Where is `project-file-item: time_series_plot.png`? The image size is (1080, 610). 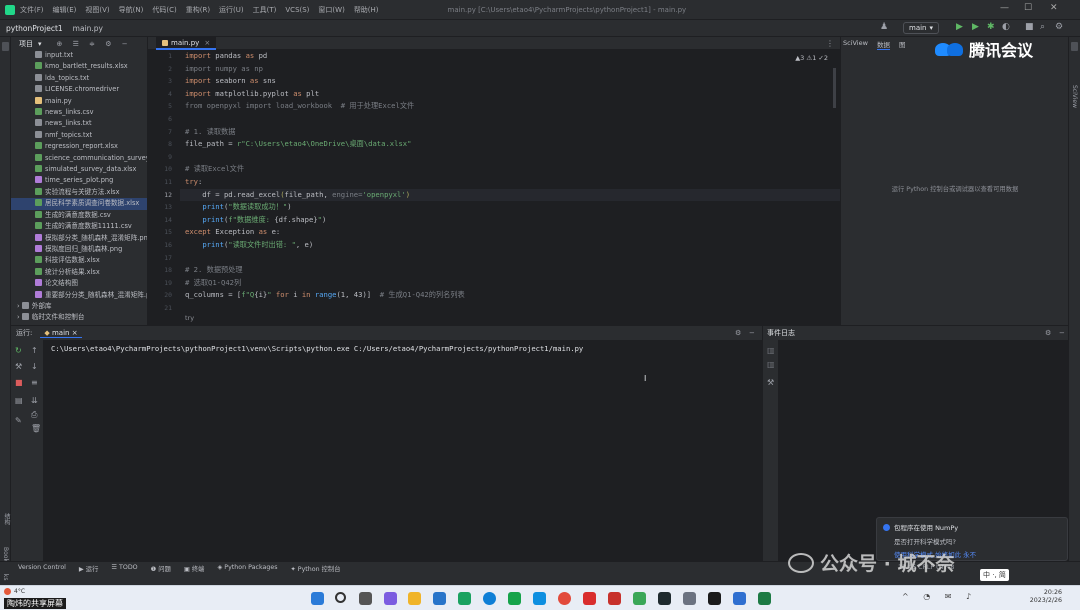 project-file-item: time_series_plot.png is located at coordinates (79, 180).